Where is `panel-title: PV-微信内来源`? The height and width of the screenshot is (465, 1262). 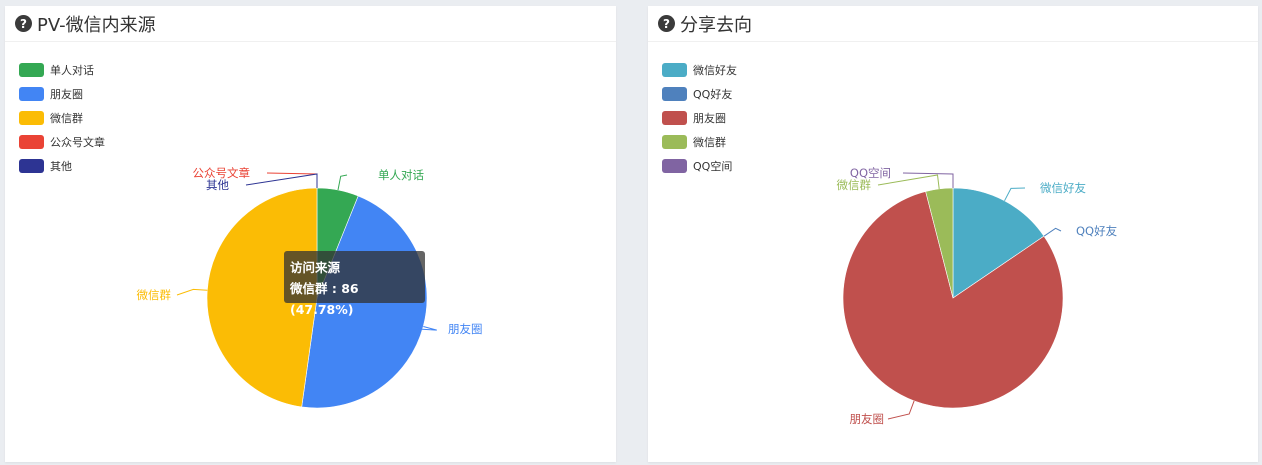
panel-title: PV-微信内来源 is located at coordinates (96, 25).